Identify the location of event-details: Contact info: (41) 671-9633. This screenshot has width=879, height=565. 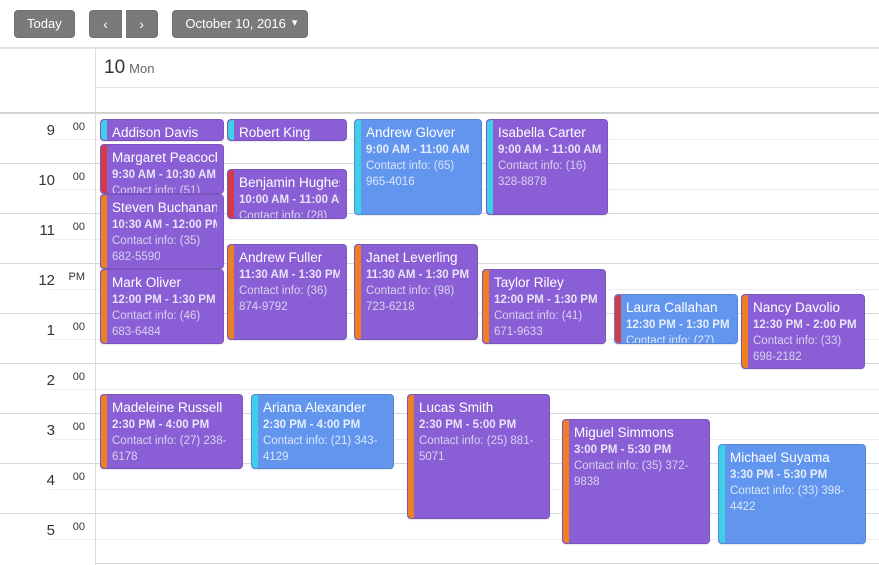
(538, 324).